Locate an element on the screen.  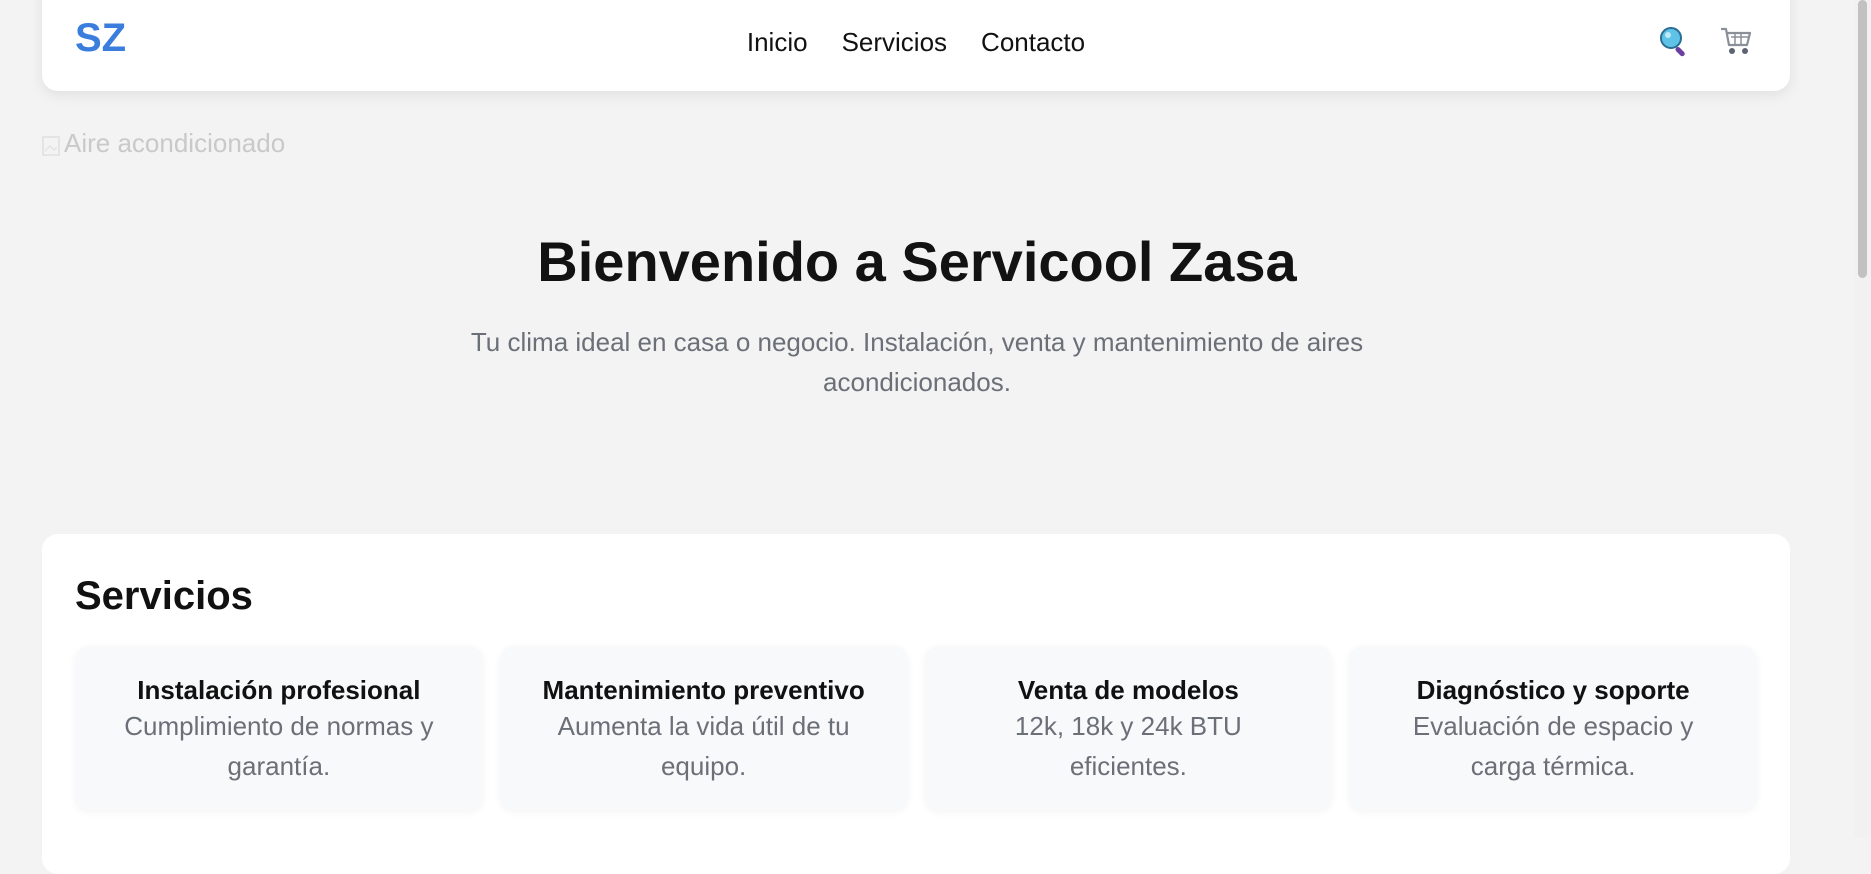
hero-image: Aire acondicionado is located at coordinates (163, 143).